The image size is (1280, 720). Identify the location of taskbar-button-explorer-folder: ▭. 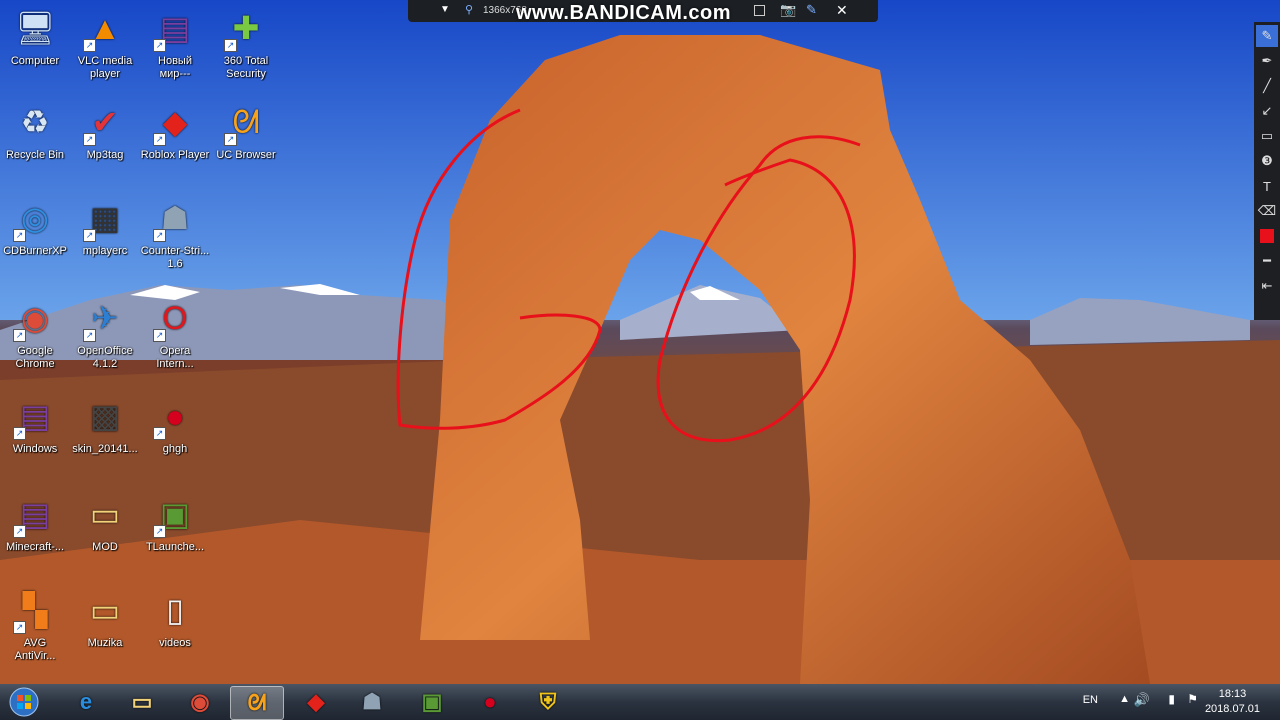
(142, 702).